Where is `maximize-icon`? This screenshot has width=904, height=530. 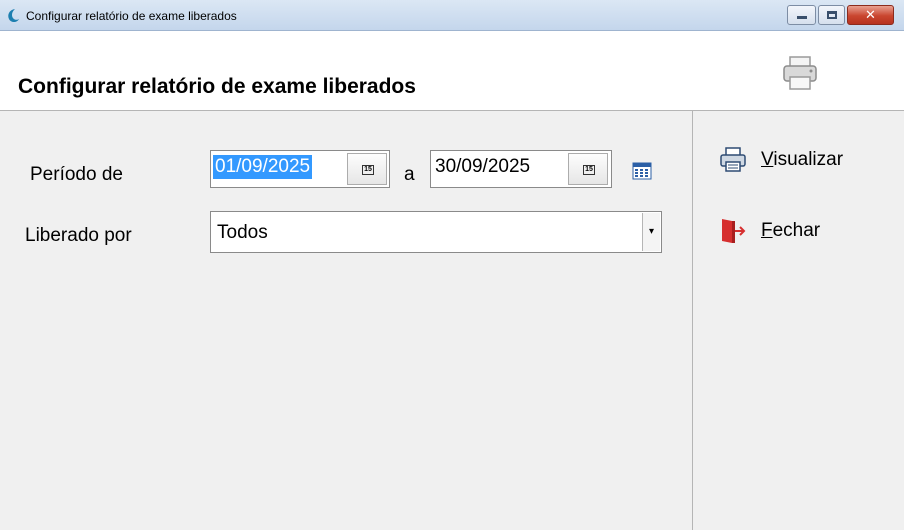 maximize-icon is located at coordinates (832, 15).